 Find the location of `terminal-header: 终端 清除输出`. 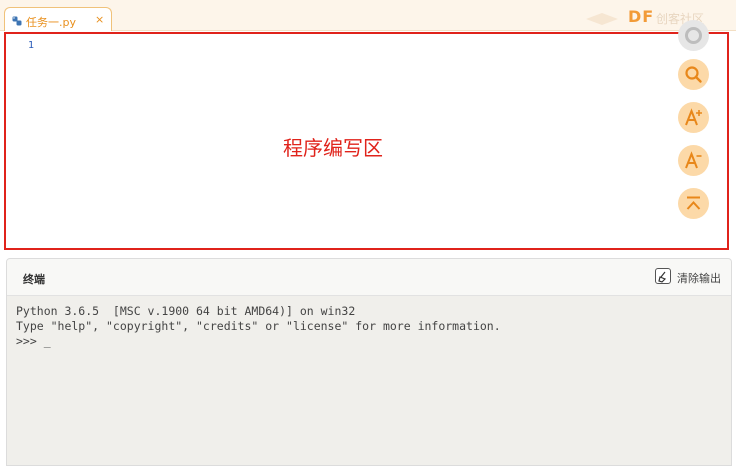

terminal-header: 终端 清除输出 is located at coordinates (369, 277).